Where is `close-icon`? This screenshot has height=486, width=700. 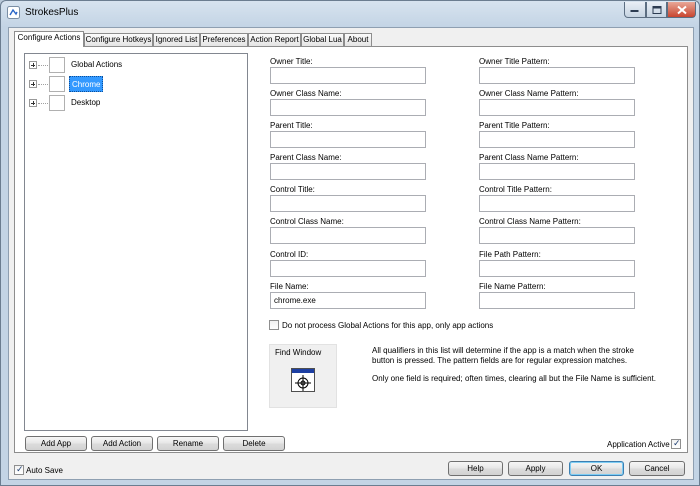 close-icon is located at coordinates (681, 9).